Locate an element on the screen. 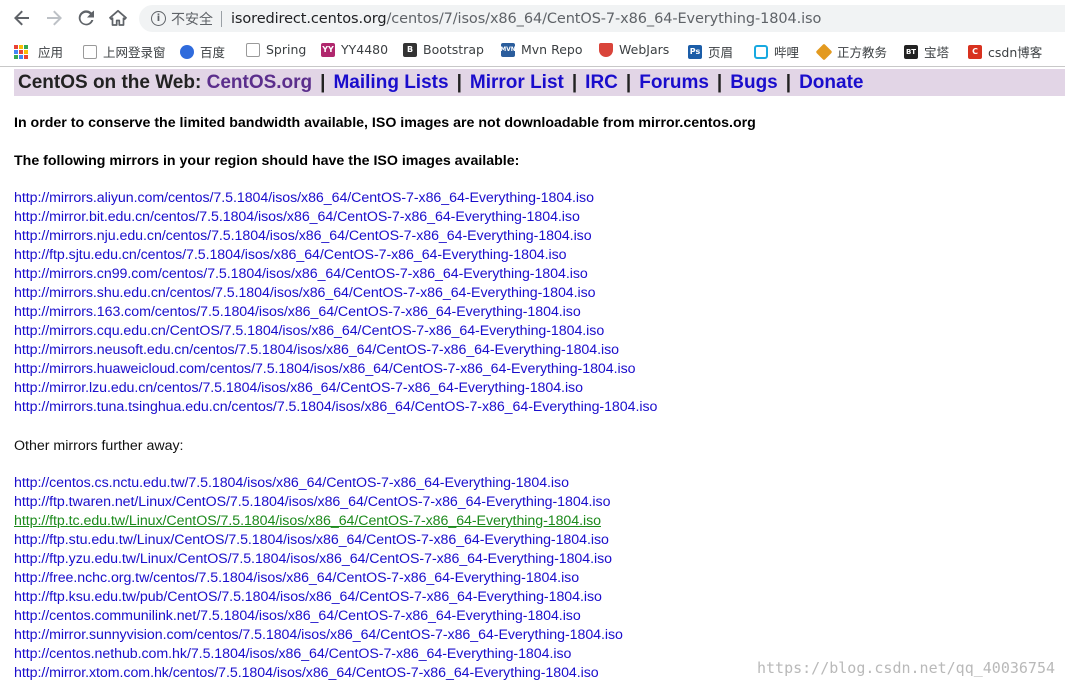 Image resolution: width=1065 pixels, height=687 pixels. zhengfang-icon is located at coordinates (824, 51).